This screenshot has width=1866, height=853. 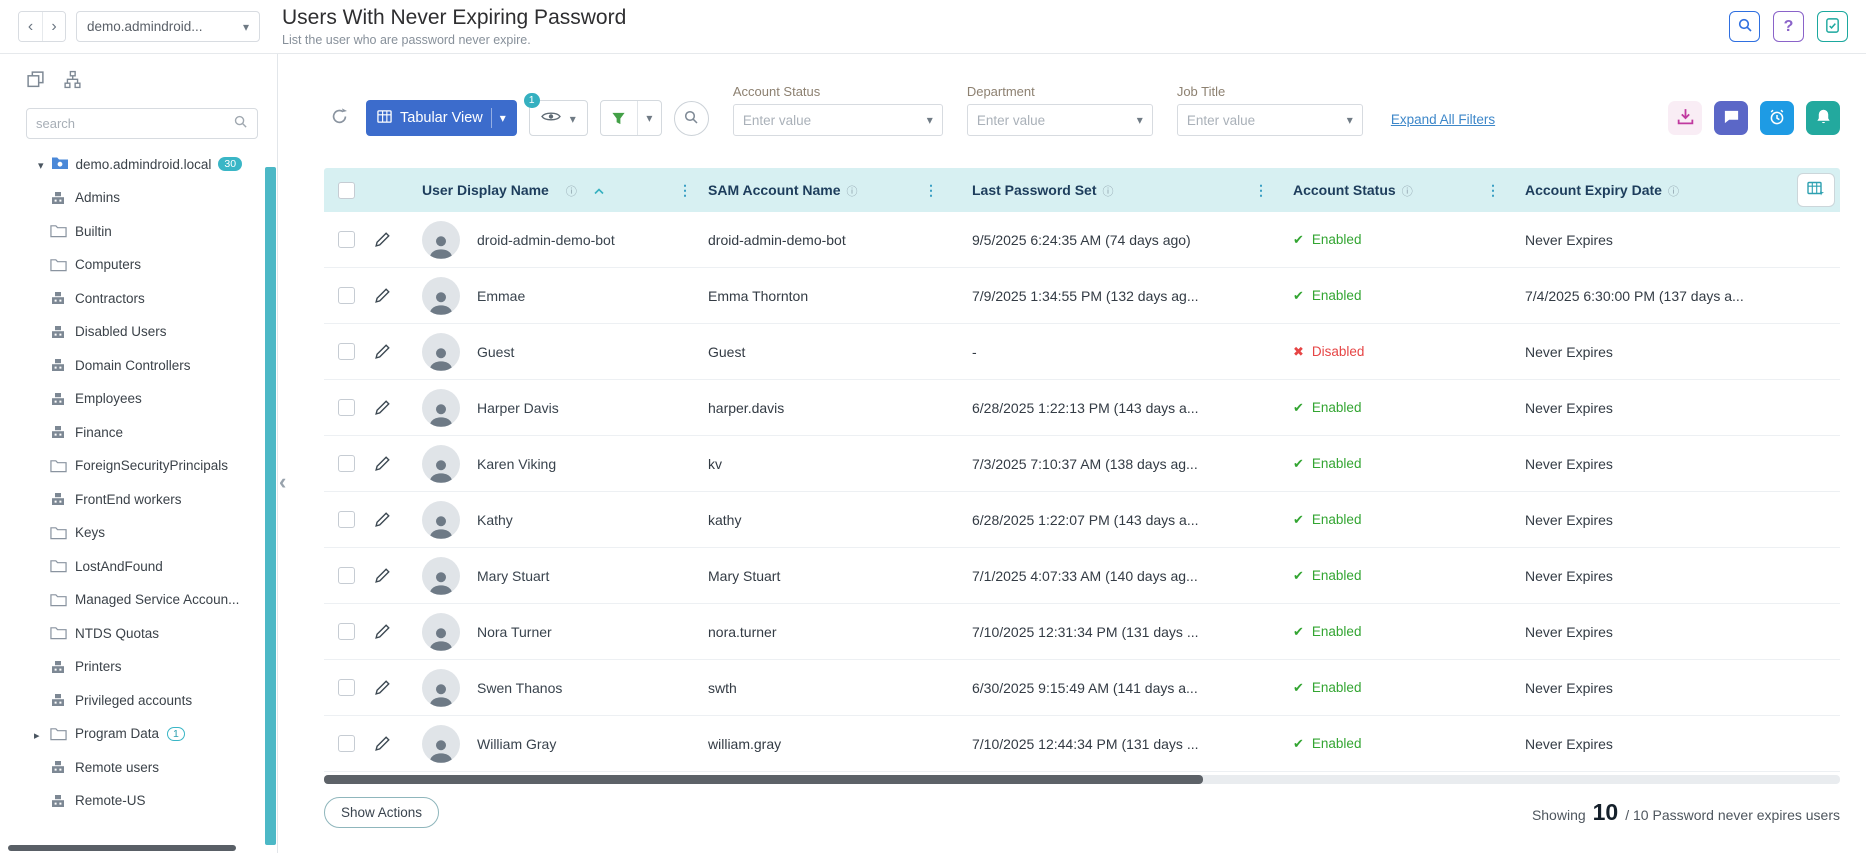 I want to click on tree-item: Finance, so click(x=138, y=433).